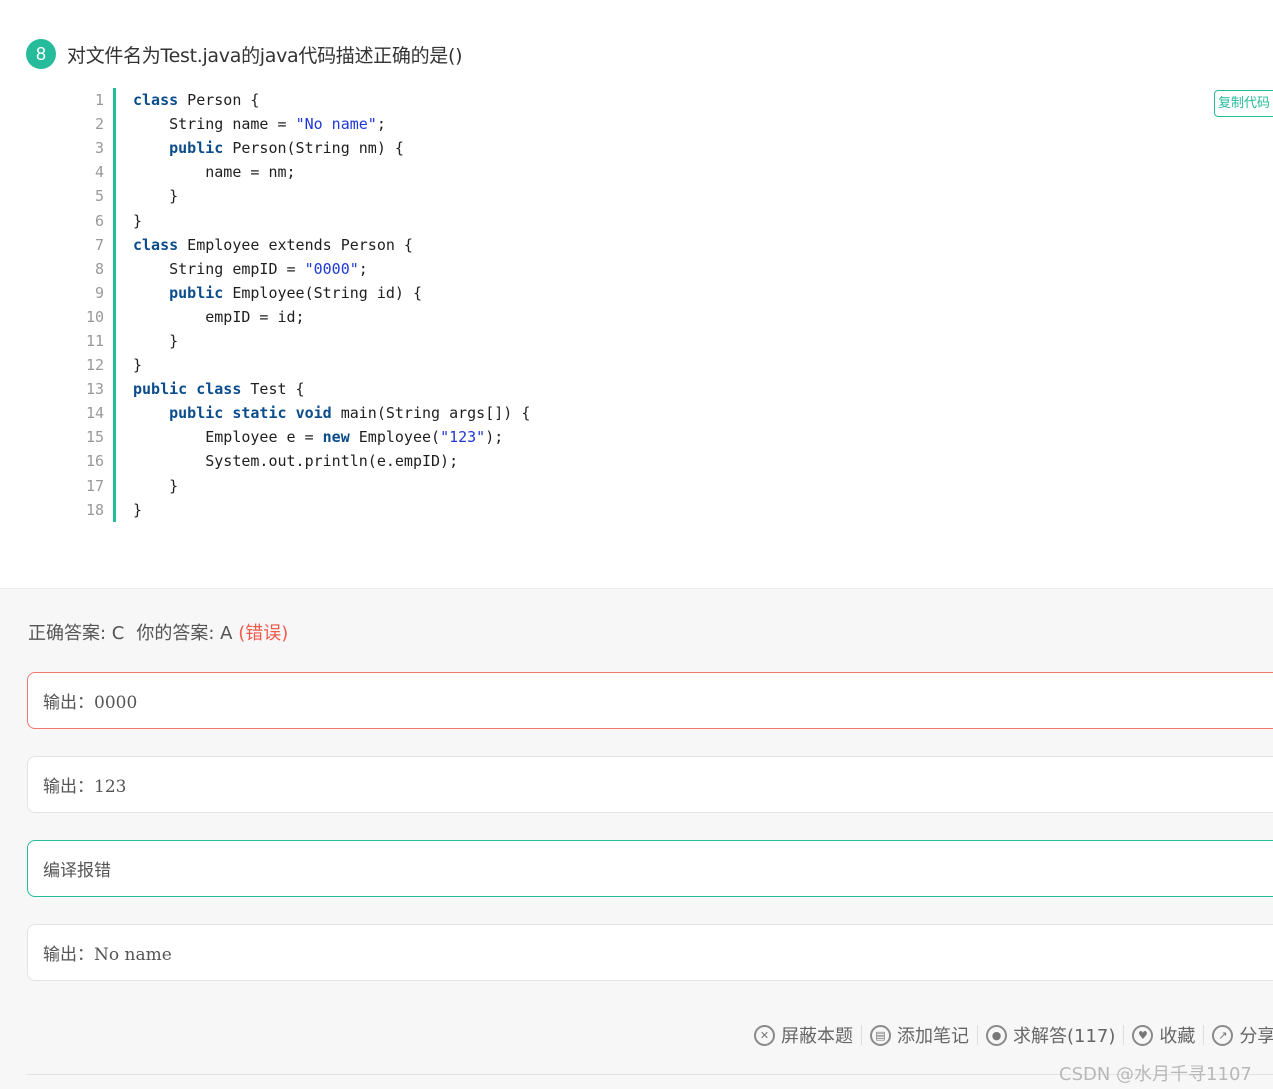 This screenshot has height=1089, width=1273. Describe the element at coordinates (395, 437) in the screenshot. I see `code-token: Employee(` at that location.